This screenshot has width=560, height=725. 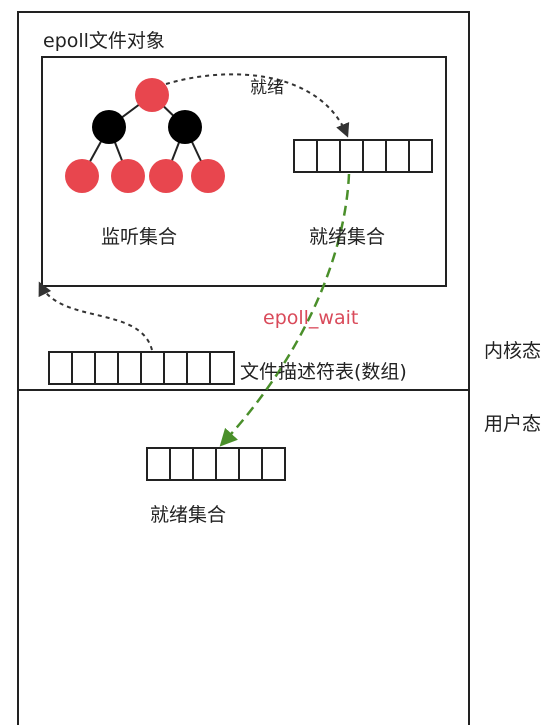 I want to click on epoll-wait-label: epoll_wait, so click(x=311, y=318).